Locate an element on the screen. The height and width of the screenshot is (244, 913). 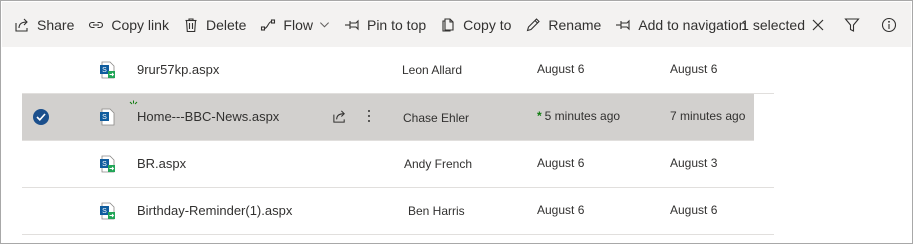
new-star-icon: * is located at coordinates (539, 116).